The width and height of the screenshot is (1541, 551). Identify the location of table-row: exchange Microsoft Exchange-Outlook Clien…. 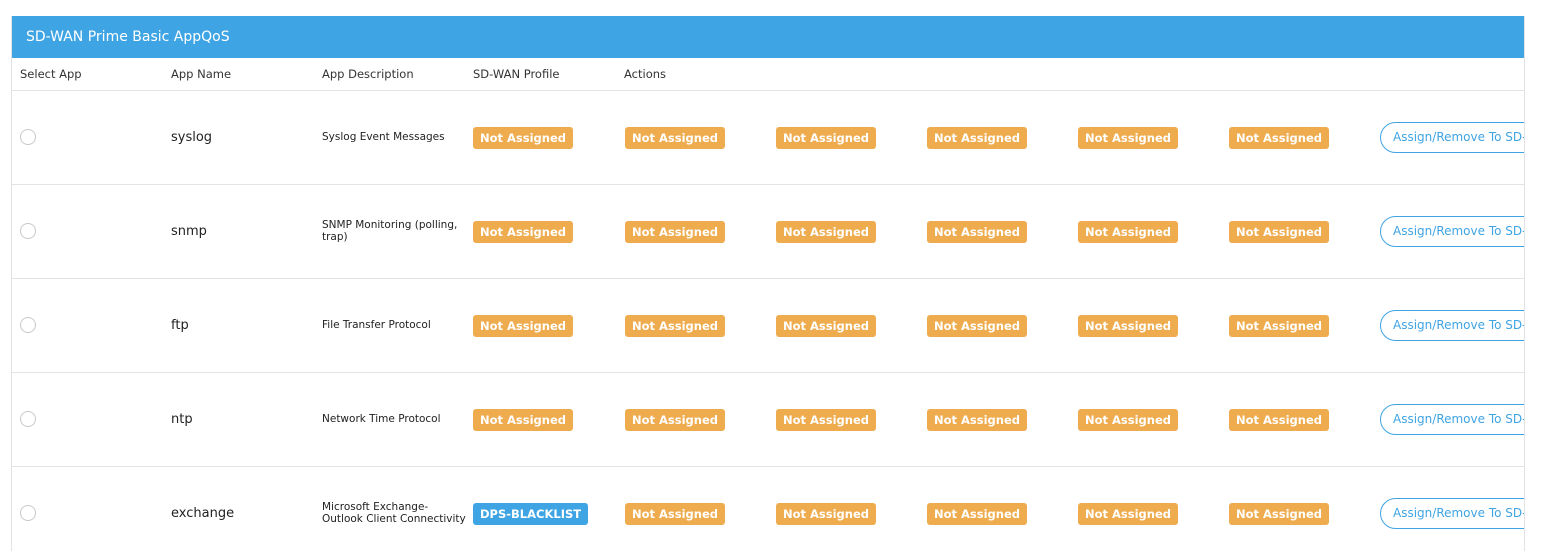
(768, 509).